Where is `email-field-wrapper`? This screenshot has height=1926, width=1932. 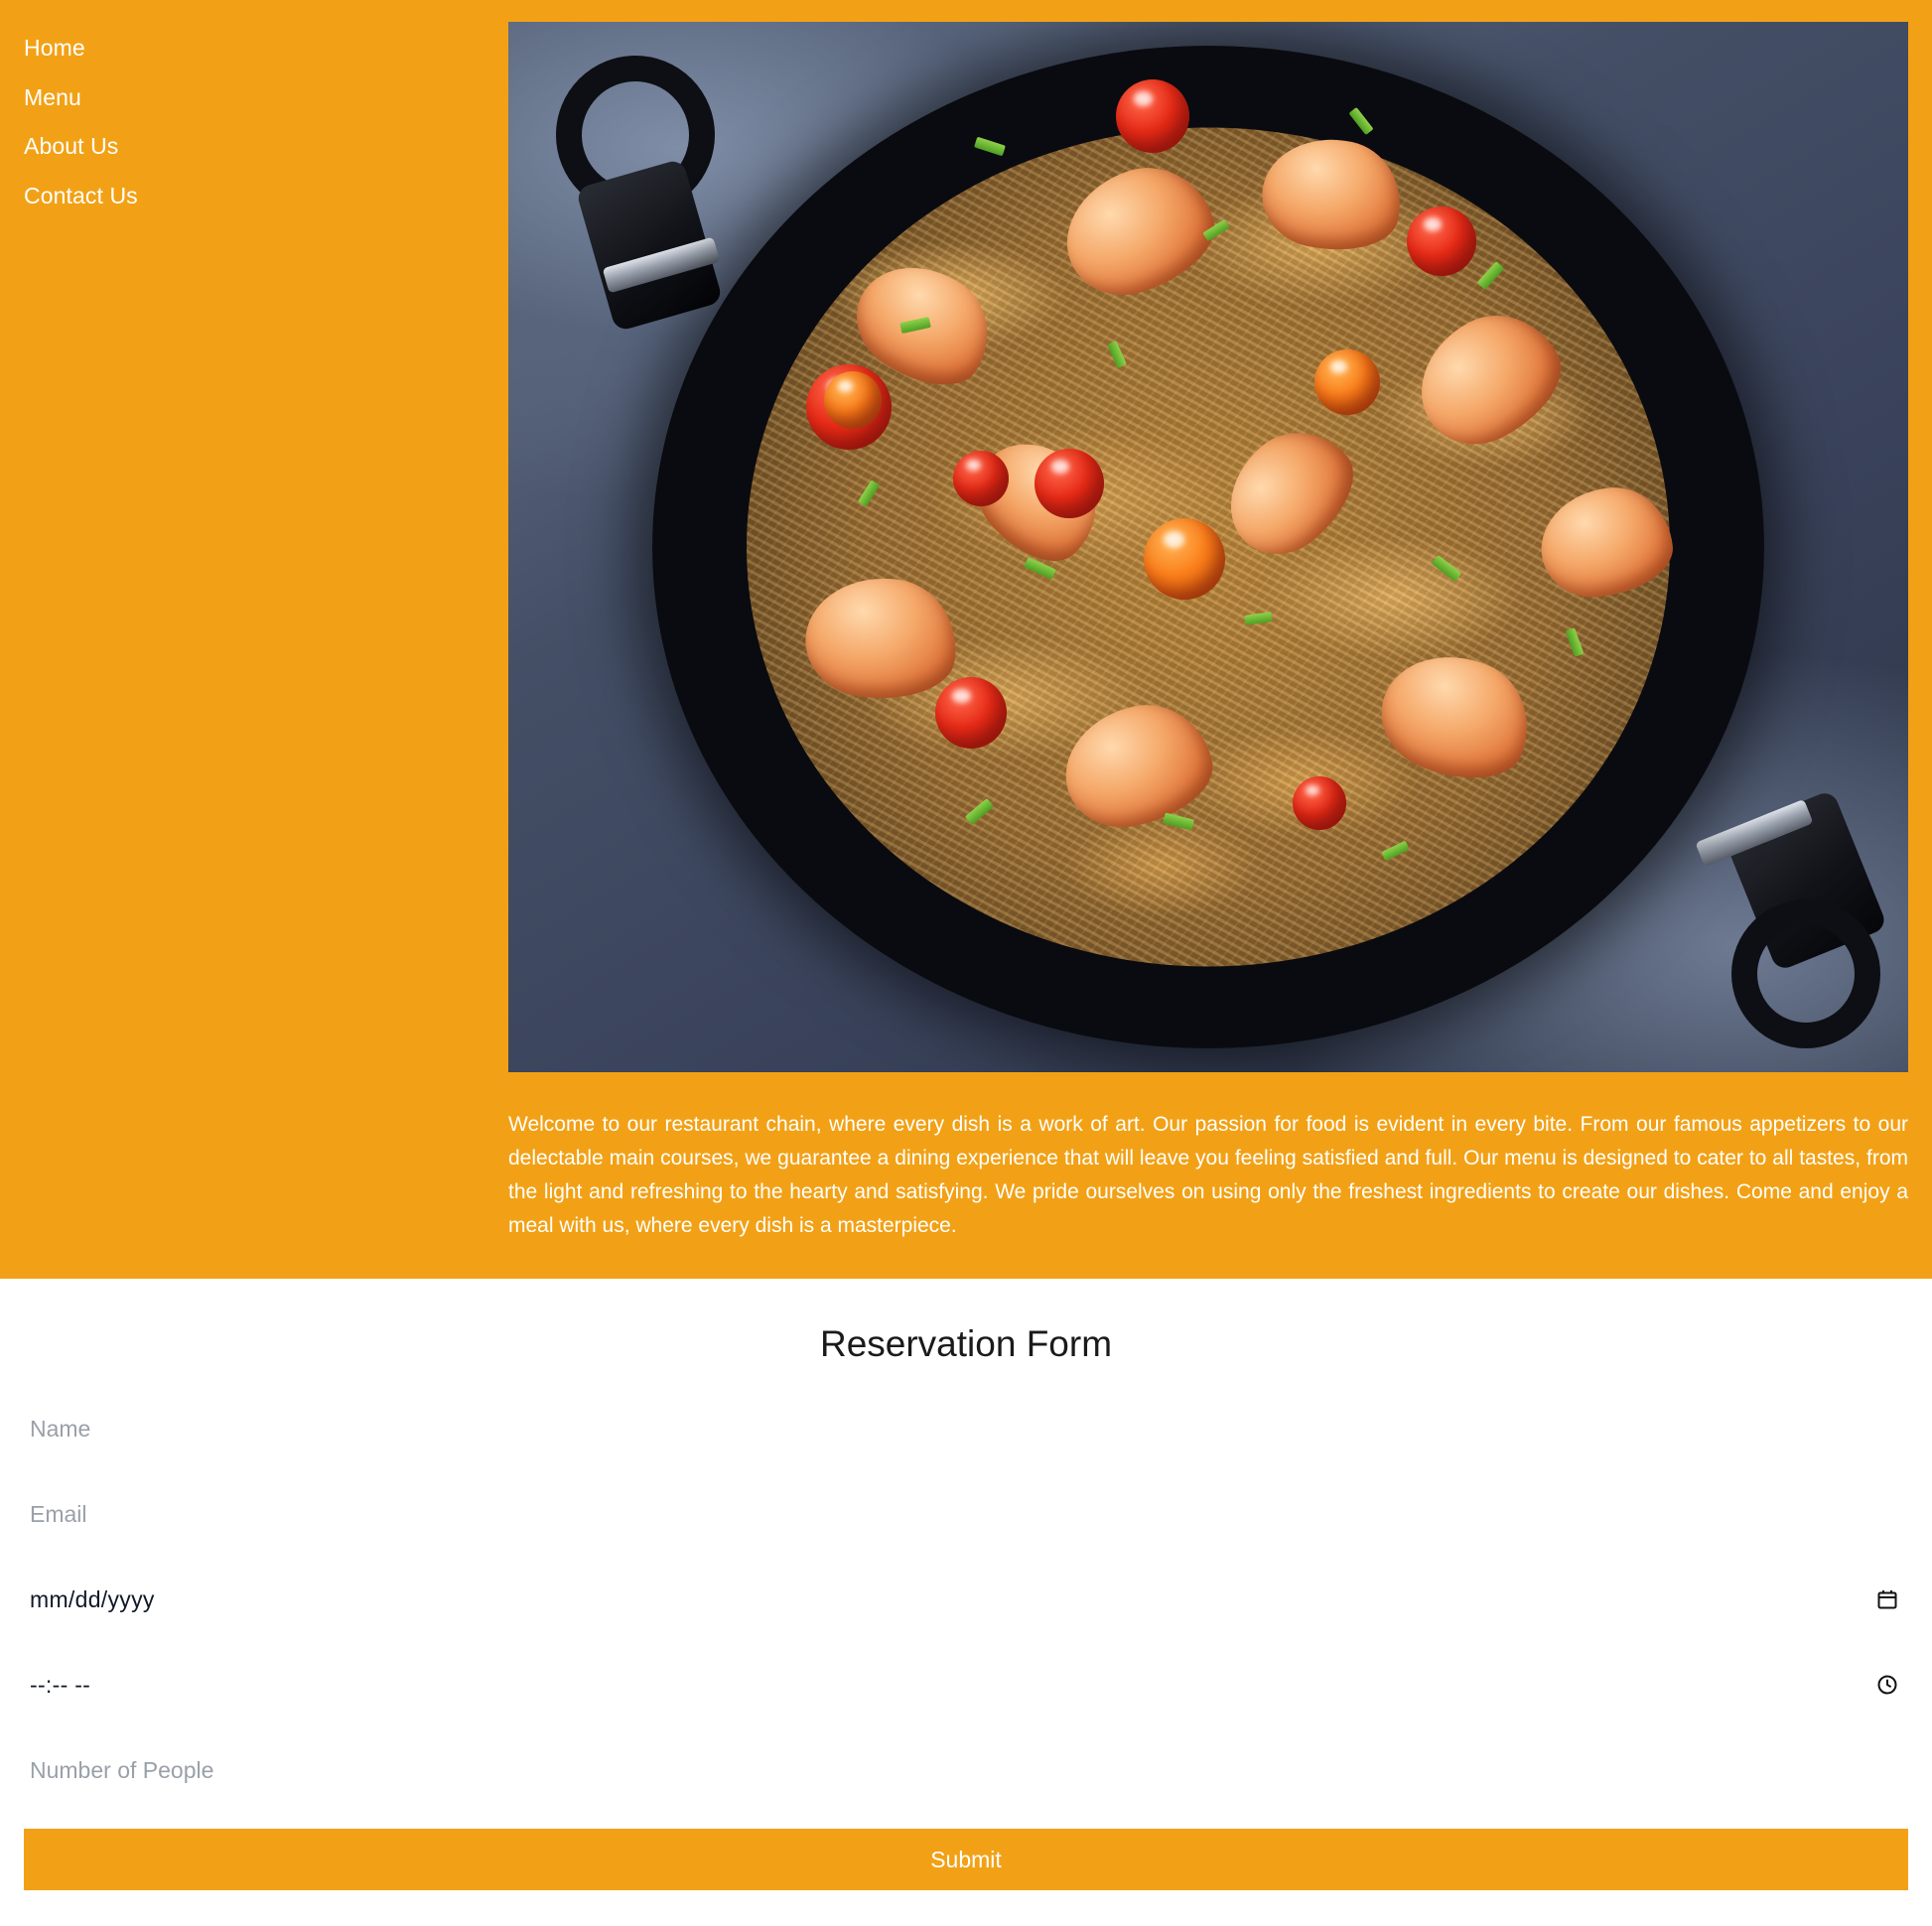 email-field-wrapper is located at coordinates (966, 1514).